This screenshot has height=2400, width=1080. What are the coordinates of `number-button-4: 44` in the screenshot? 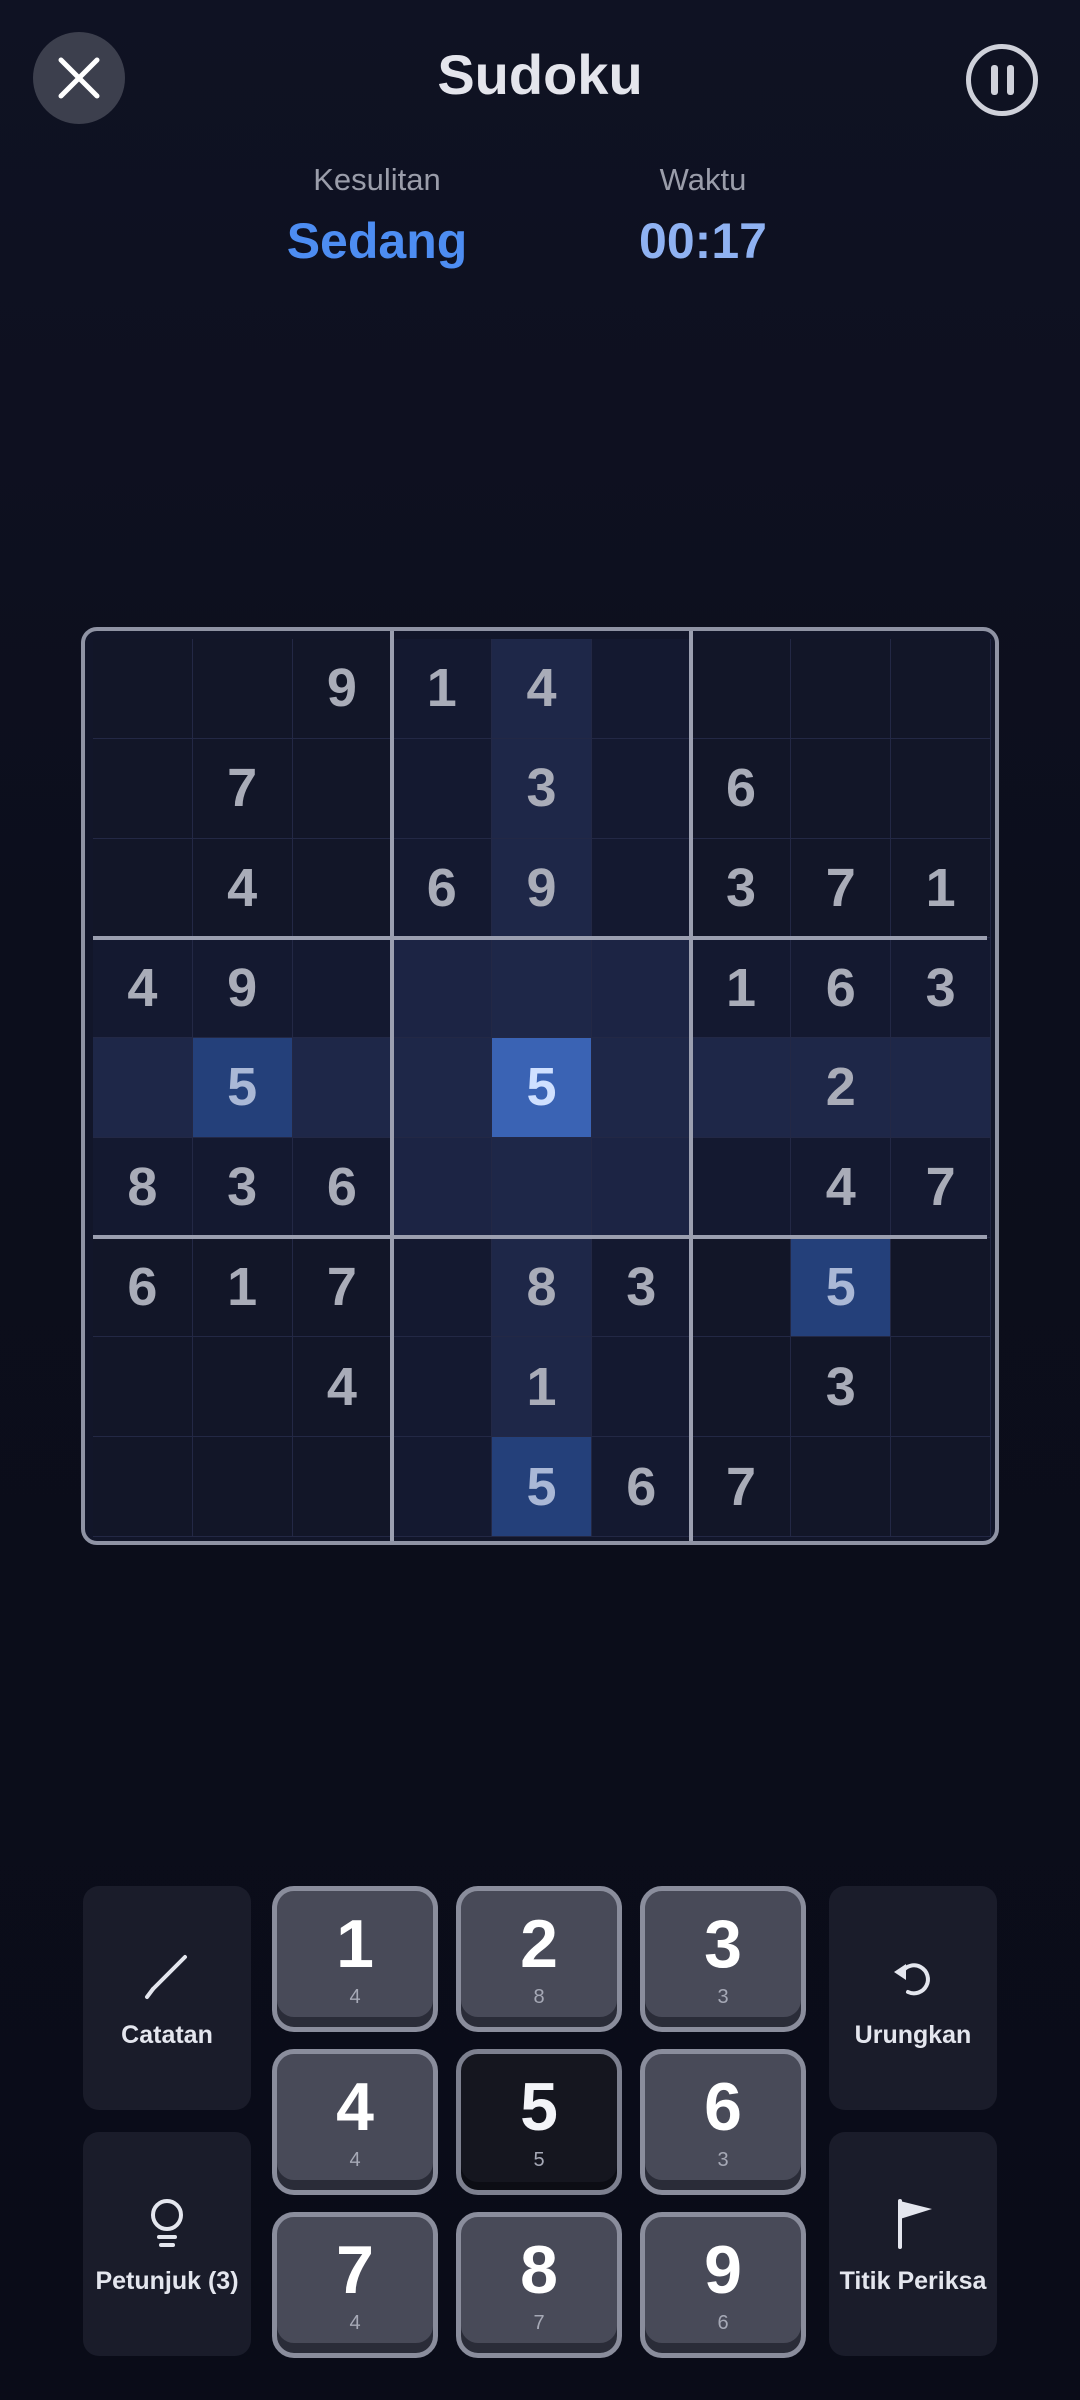 It's located at (355, 2122).